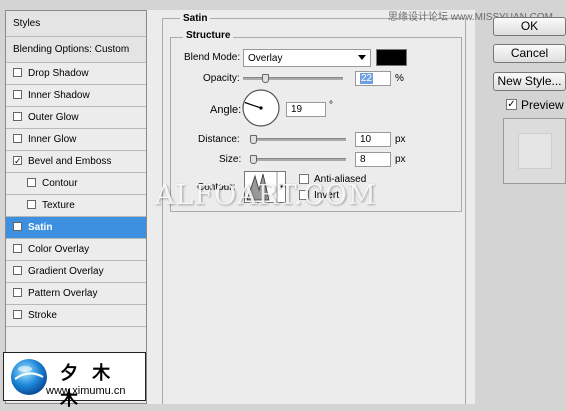 This screenshot has height=411, width=566. I want to click on cancel-label: Cancel, so click(529, 53).